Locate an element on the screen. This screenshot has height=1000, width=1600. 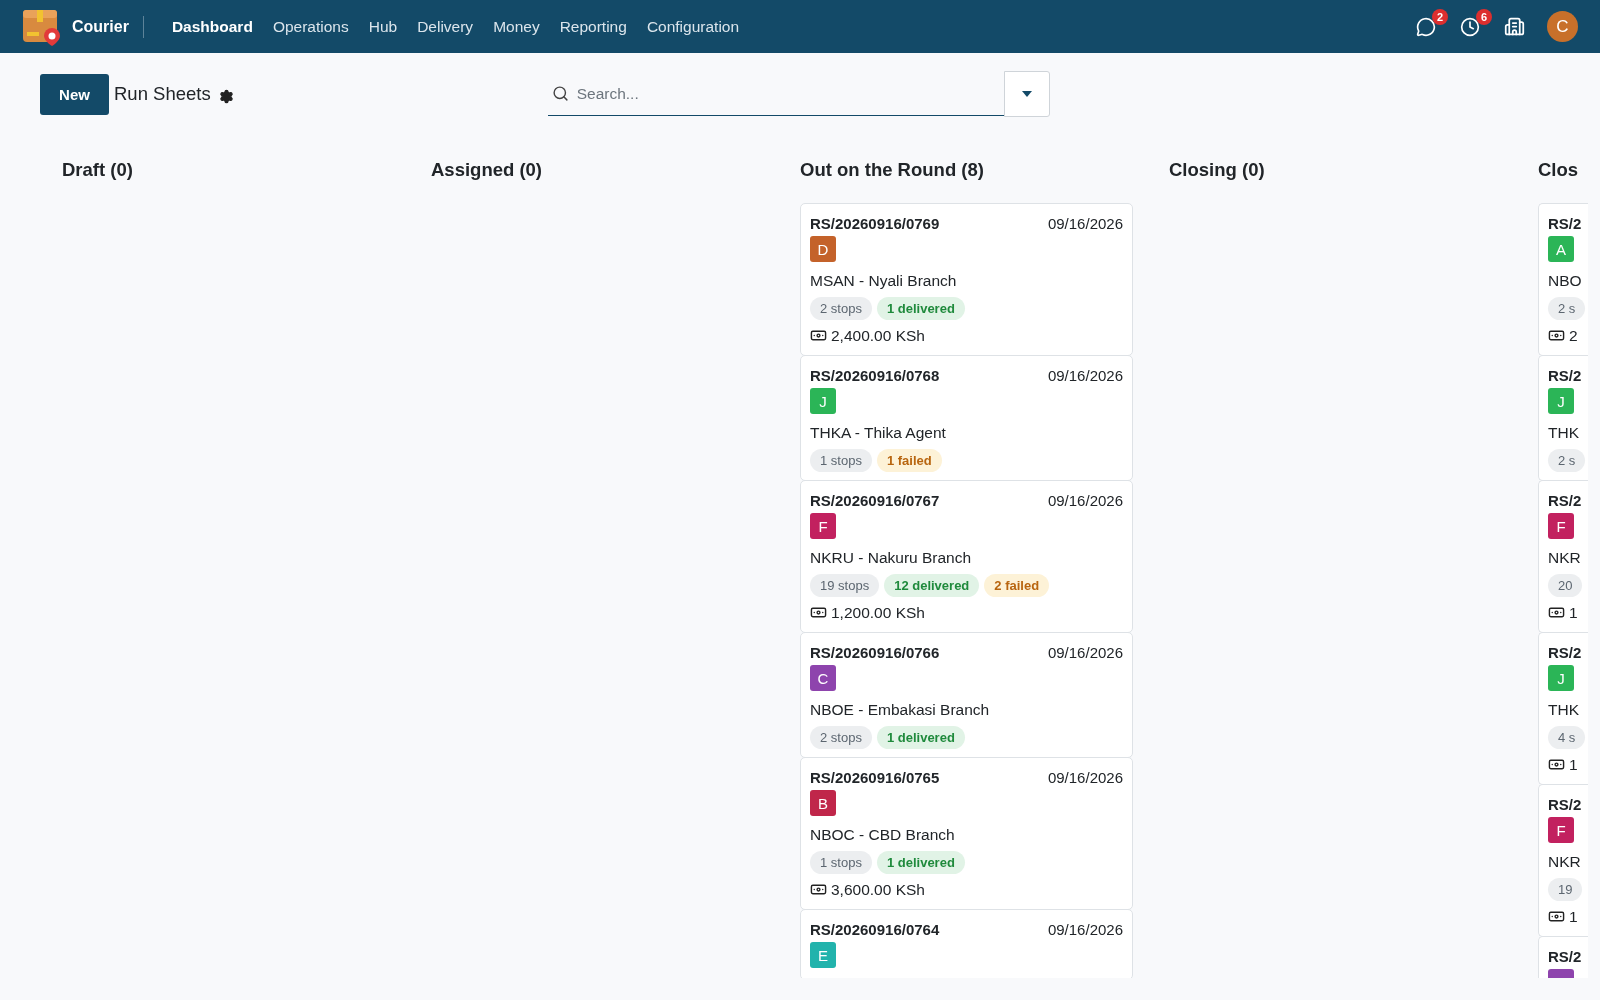
run-sheet-reference: RS/20260916/0767 is located at coordinates (875, 500).